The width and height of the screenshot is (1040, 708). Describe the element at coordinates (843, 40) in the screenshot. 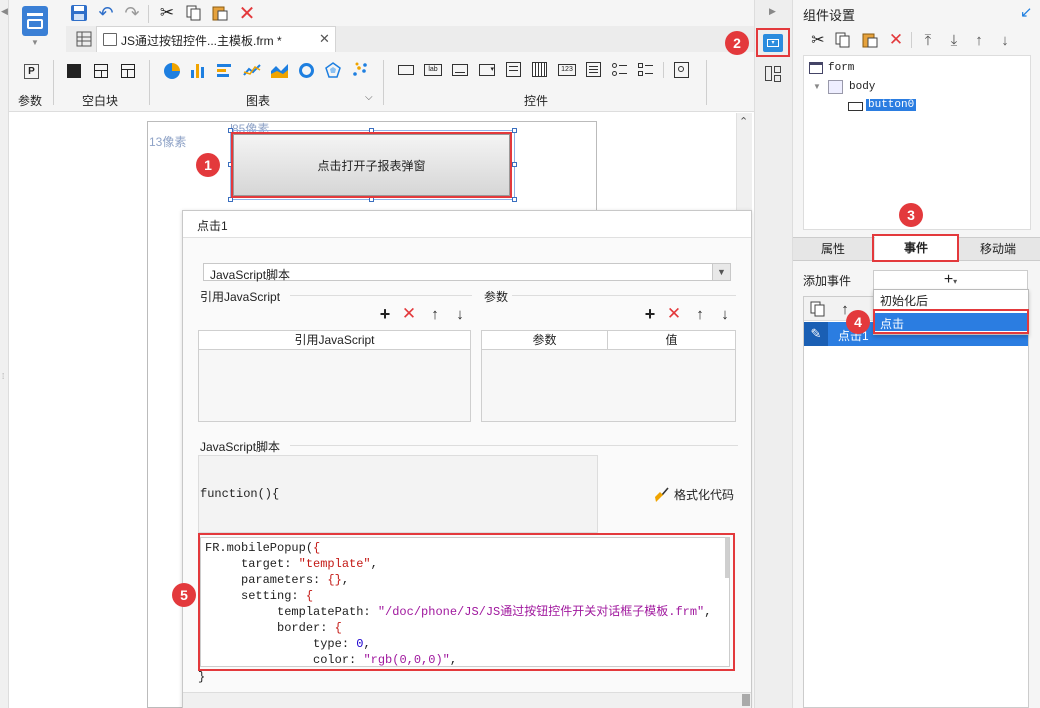

I see `rp-copy-icon` at that location.